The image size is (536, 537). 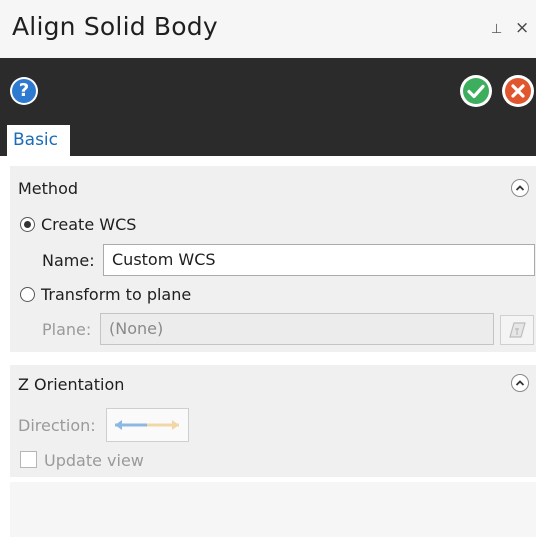 I want to click on collapse-method-button, so click(x=520, y=188).